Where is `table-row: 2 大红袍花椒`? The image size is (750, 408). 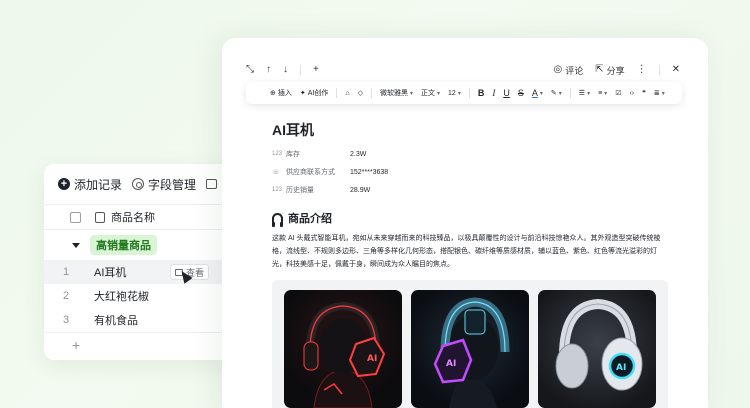 table-row: 2 大红袍花椒 is located at coordinates (144, 296).